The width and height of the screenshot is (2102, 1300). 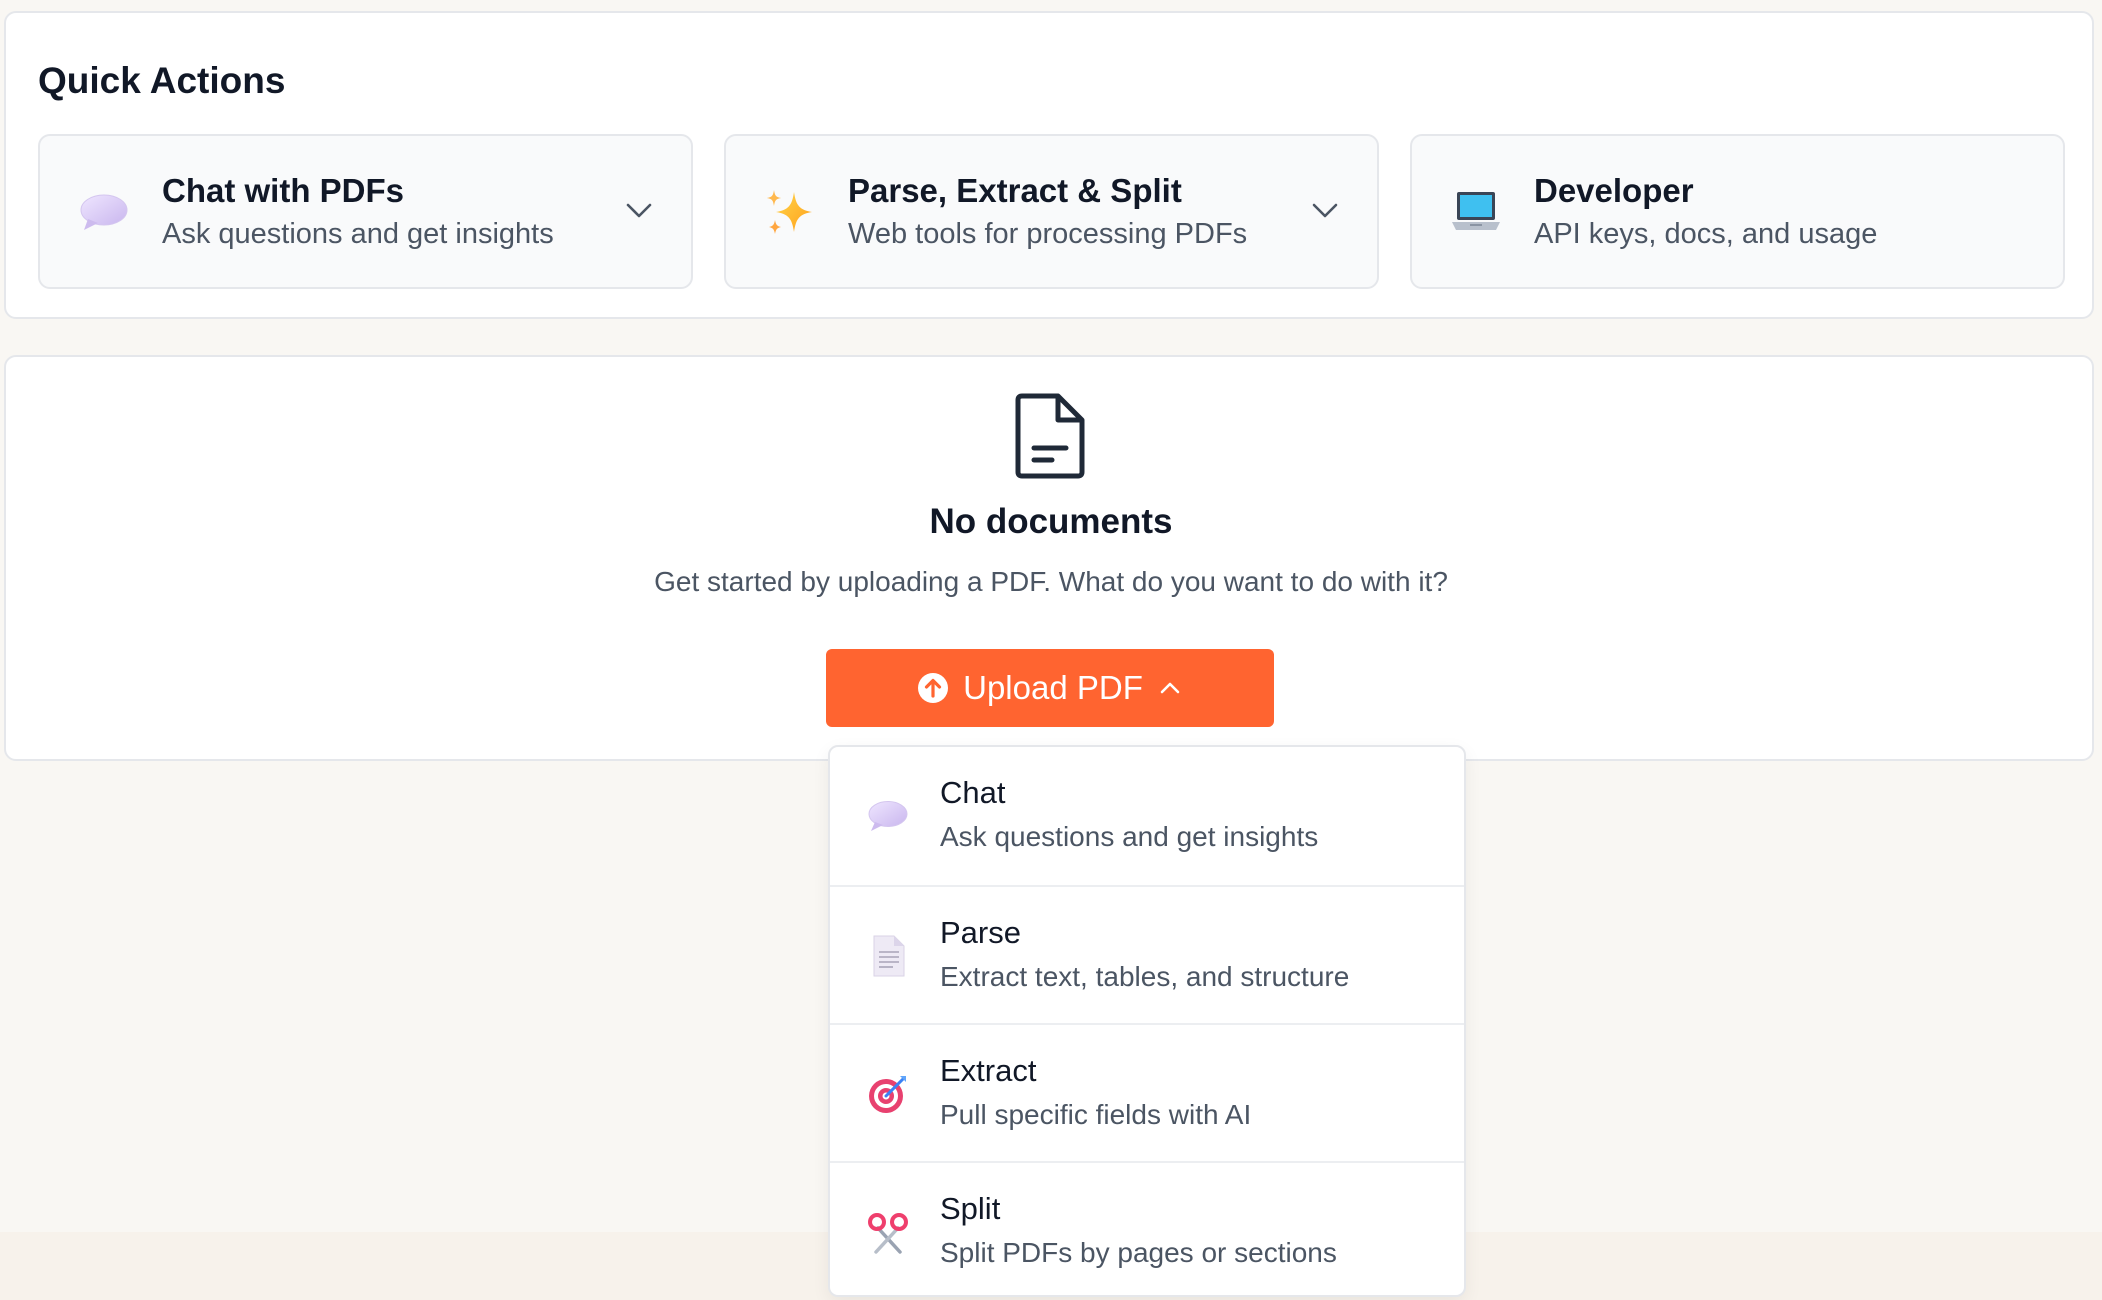 What do you see at coordinates (1147, 1092) in the screenshot?
I see `menu-item-extract: Extract Pull specific fields with AI` at bounding box center [1147, 1092].